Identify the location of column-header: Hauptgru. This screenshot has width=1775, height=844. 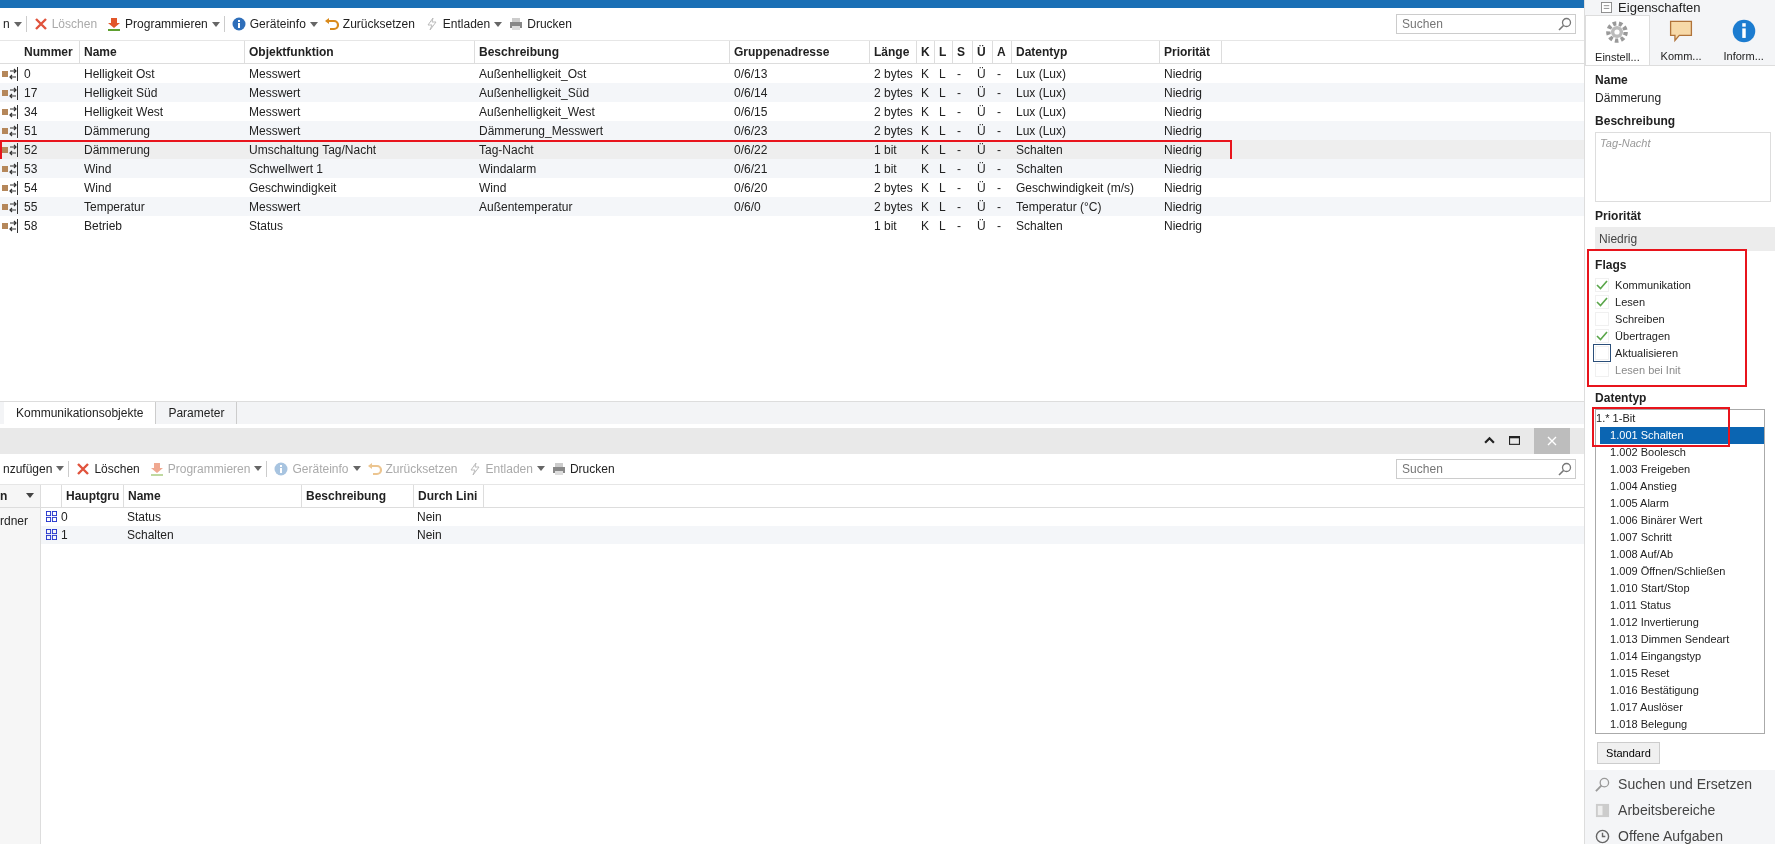
(93, 495).